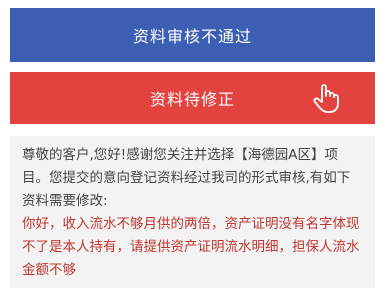 This screenshot has width=385, height=295. I want to click on correct-materials-label: 资料待修正, so click(192, 99).